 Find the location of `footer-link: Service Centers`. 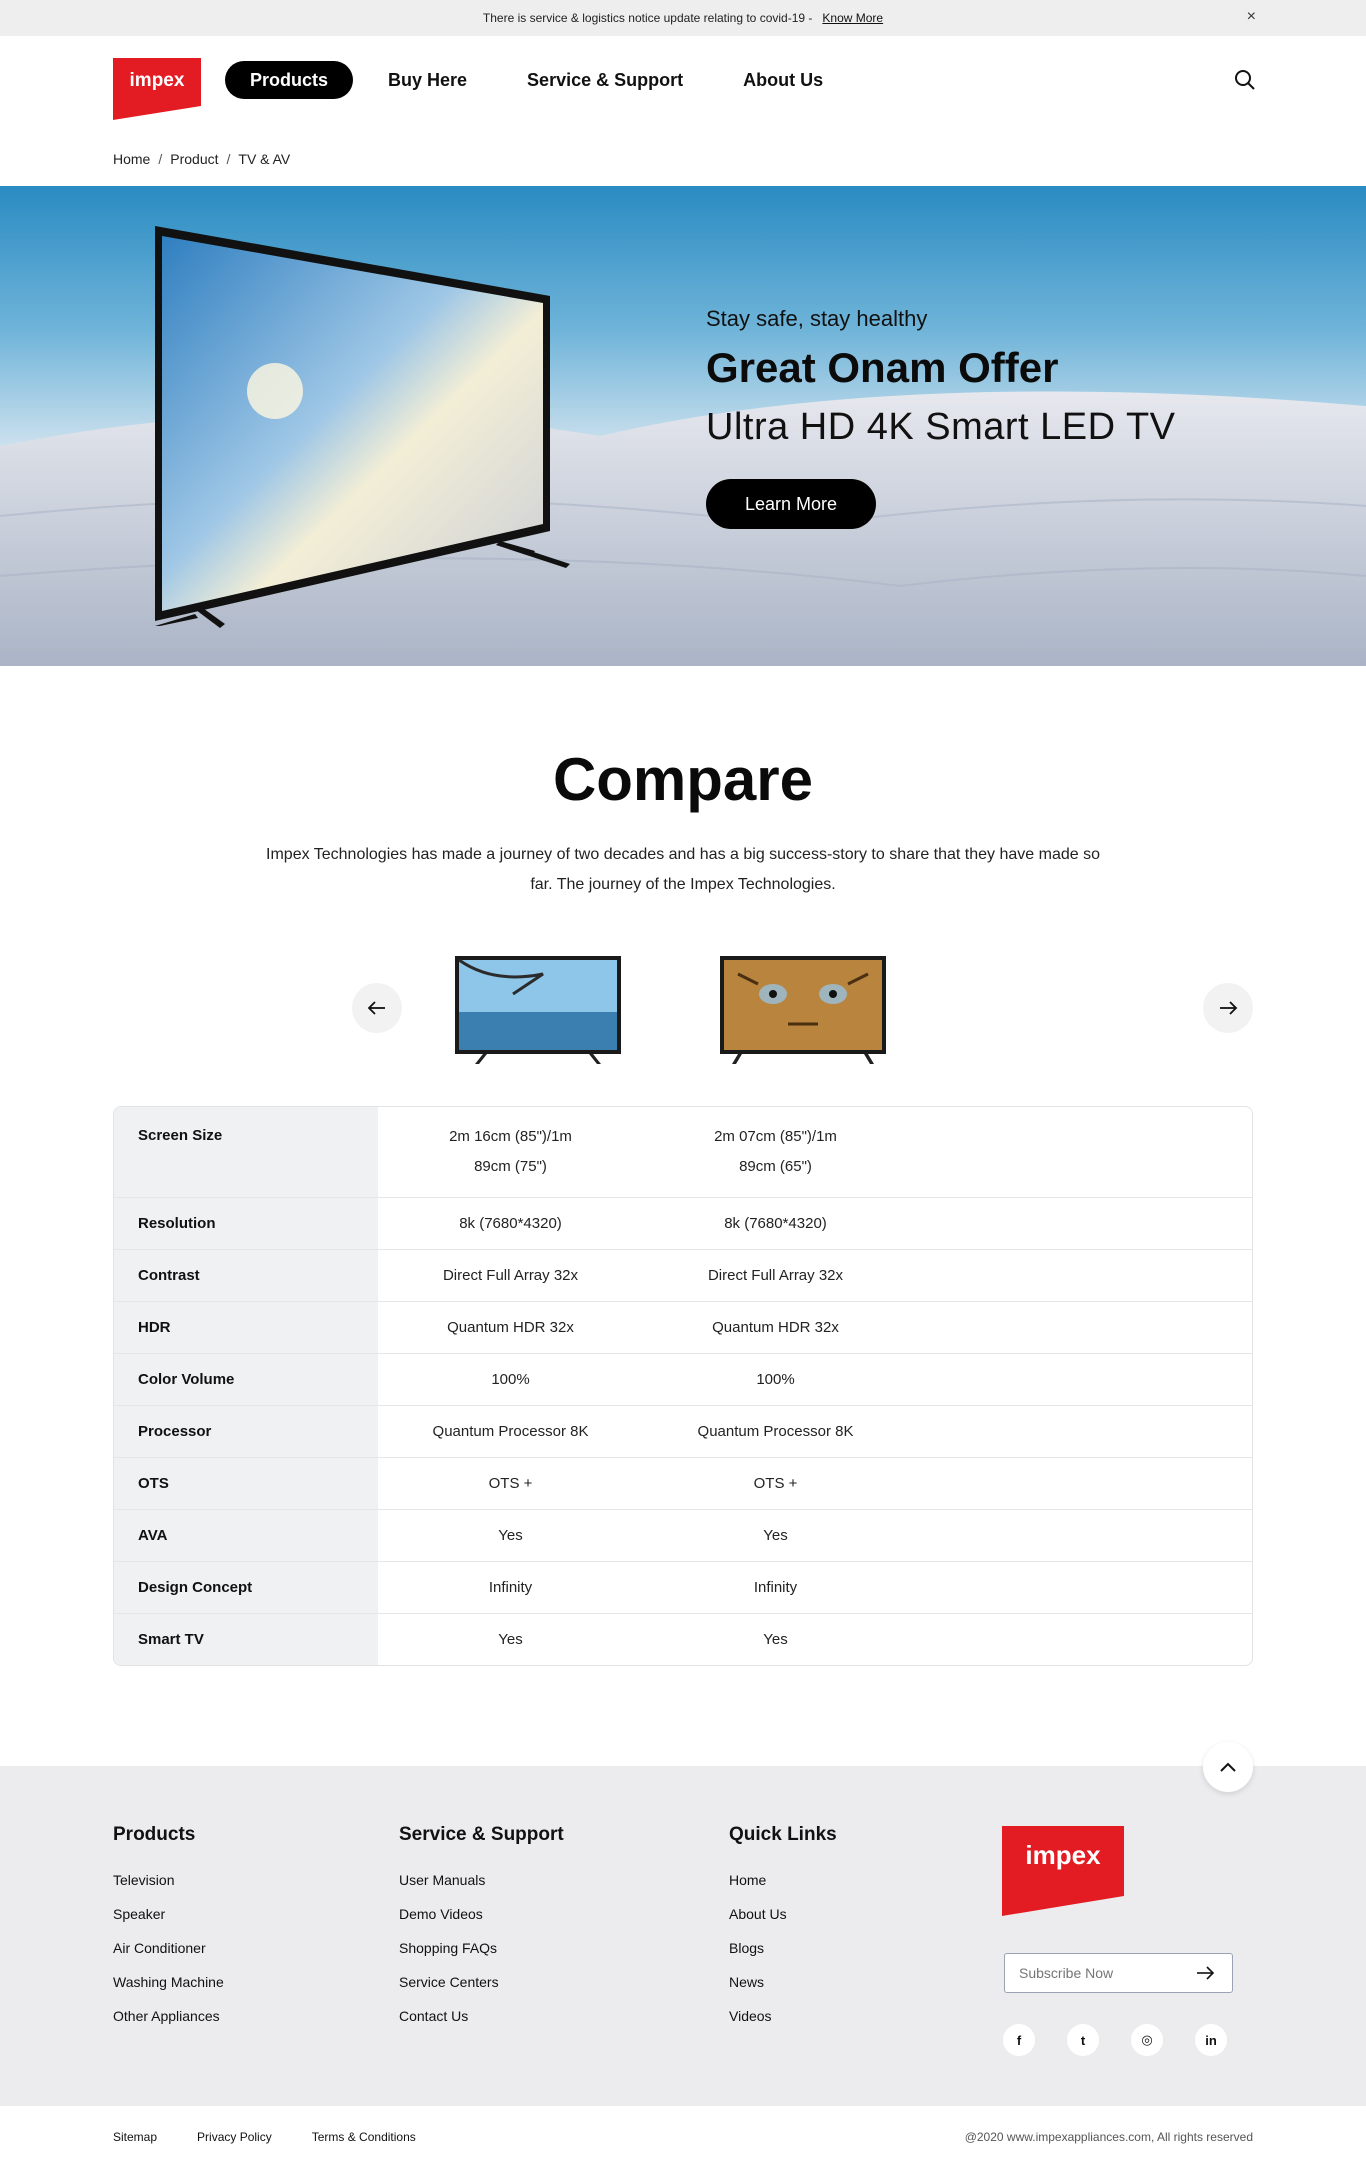

footer-link: Service Centers is located at coordinates (481, 1982).